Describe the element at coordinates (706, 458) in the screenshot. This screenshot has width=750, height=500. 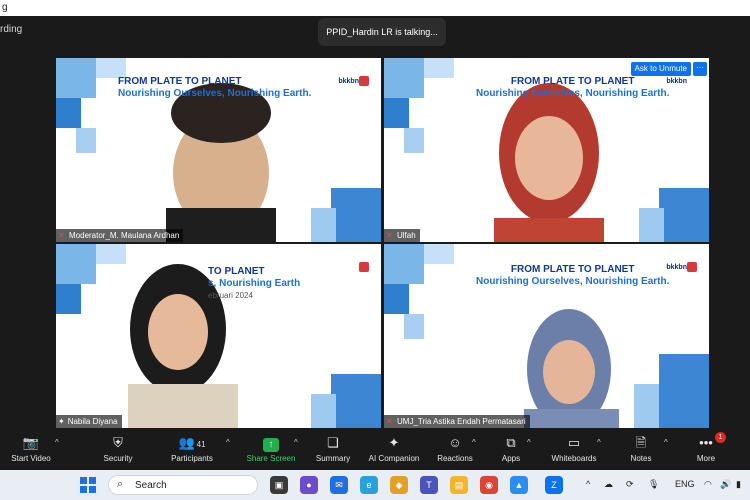
I see `more-label: More` at that location.